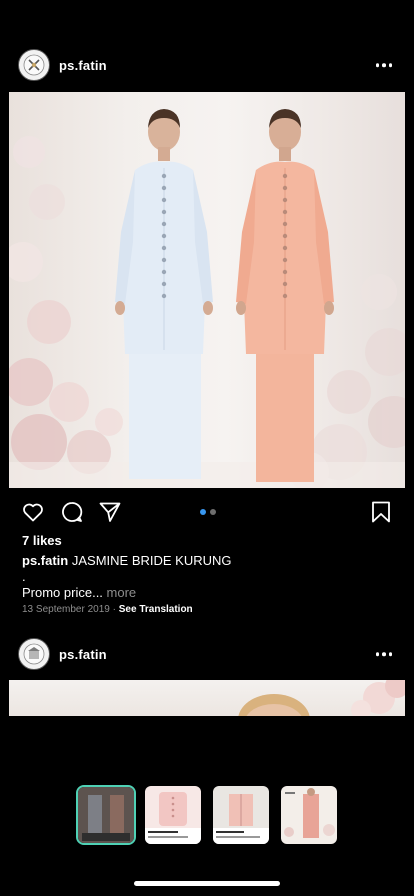 The height and width of the screenshot is (896, 414). What do you see at coordinates (122, 592) in the screenshot?
I see `more-link: more` at bounding box center [122, 592].